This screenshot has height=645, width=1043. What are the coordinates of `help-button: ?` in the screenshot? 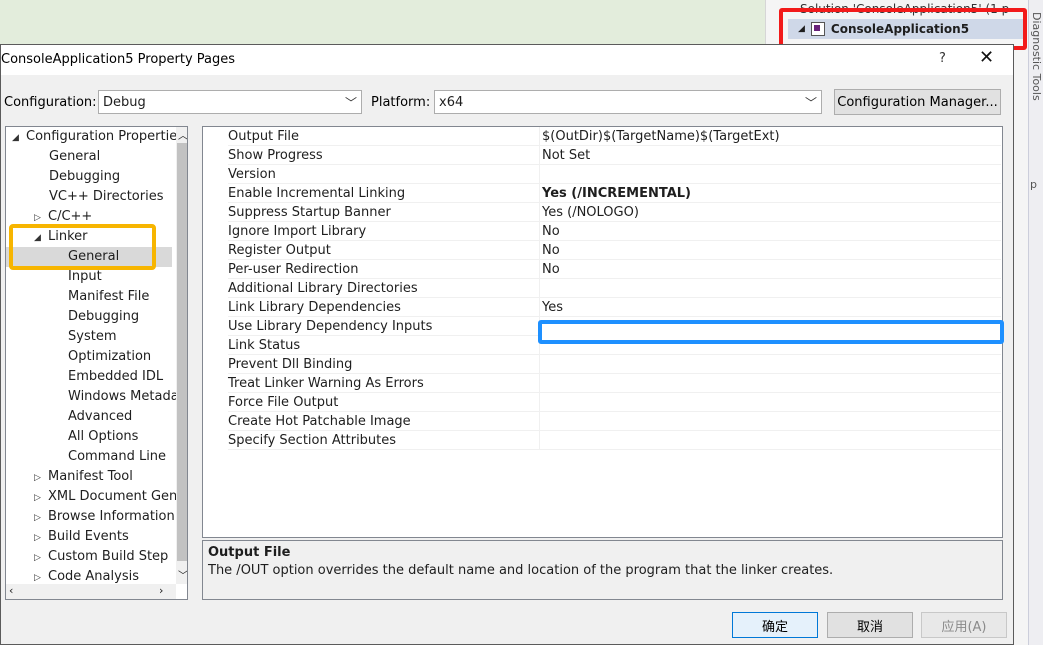 It's located at (942, 58).